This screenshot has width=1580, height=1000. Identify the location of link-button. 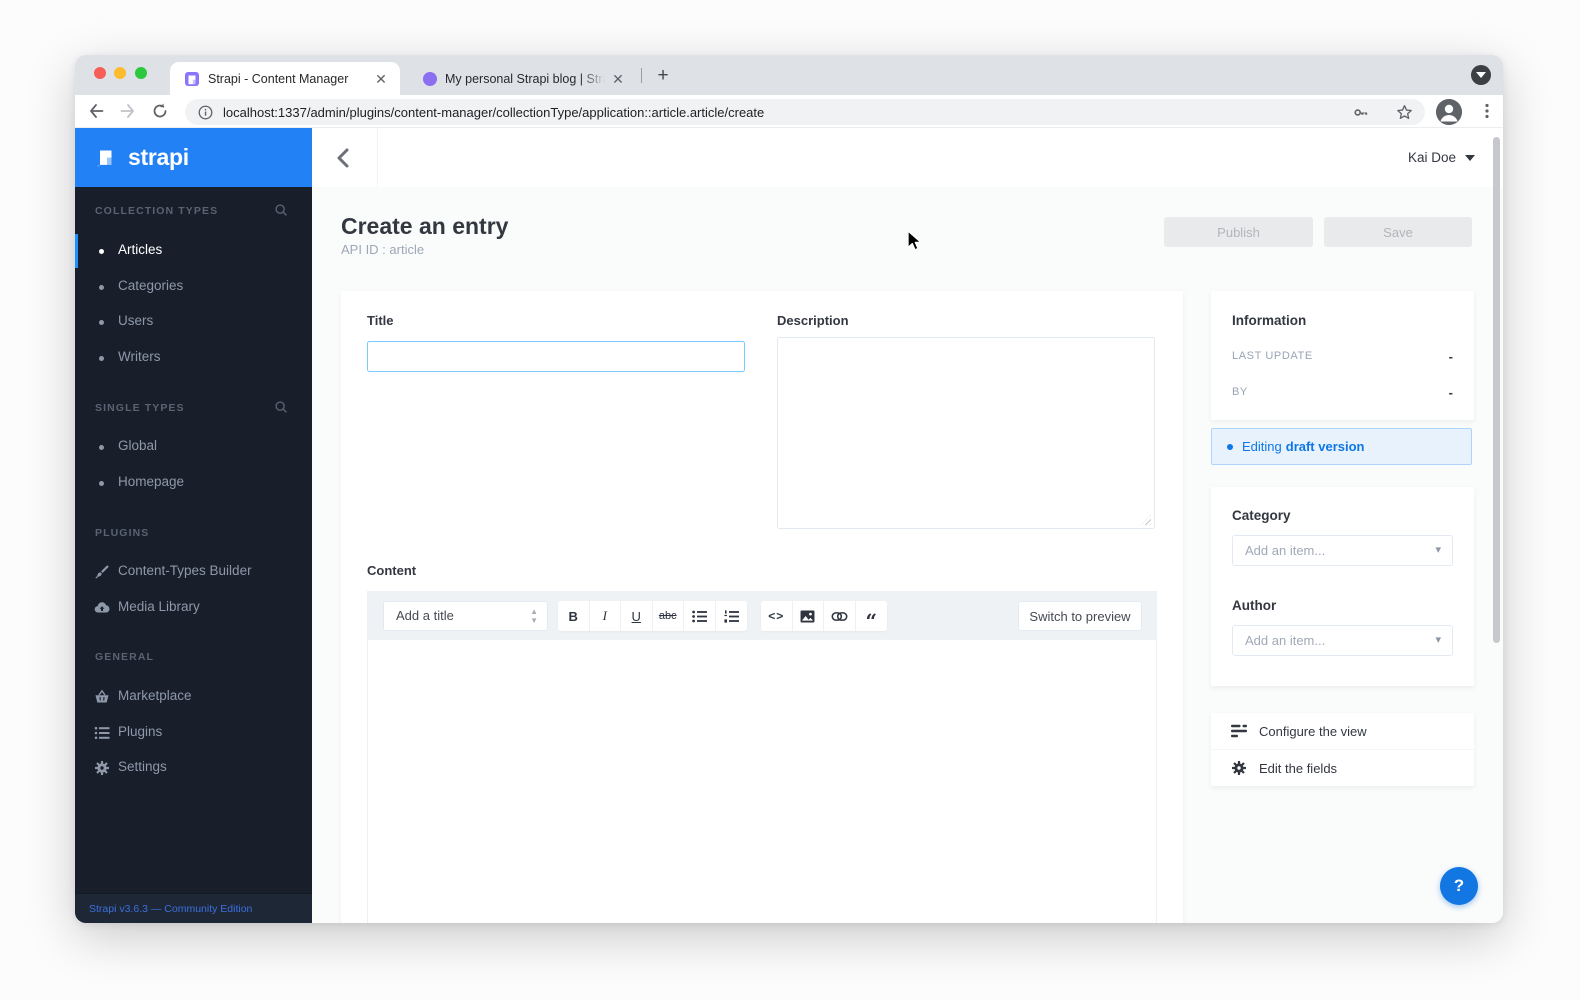
(840, 616).